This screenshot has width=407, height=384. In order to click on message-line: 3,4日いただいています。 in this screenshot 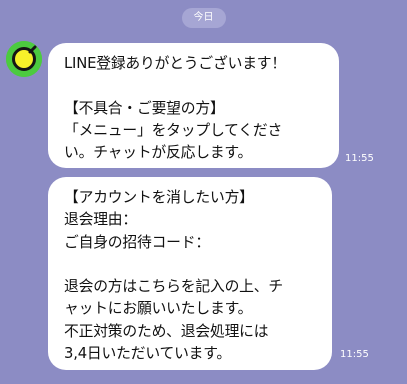, I will do `click(147, 354)`.